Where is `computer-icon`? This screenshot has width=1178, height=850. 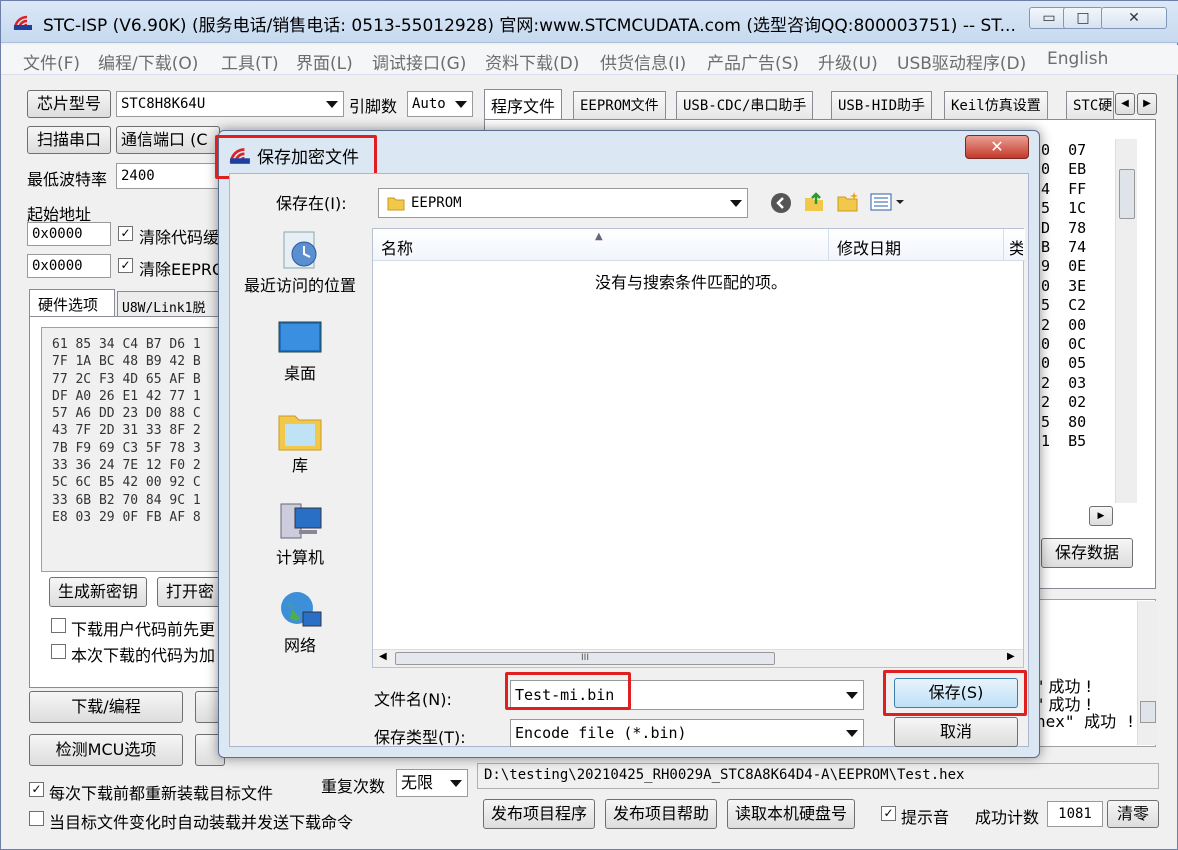 computer-icon is located at coordinates (301, 521).